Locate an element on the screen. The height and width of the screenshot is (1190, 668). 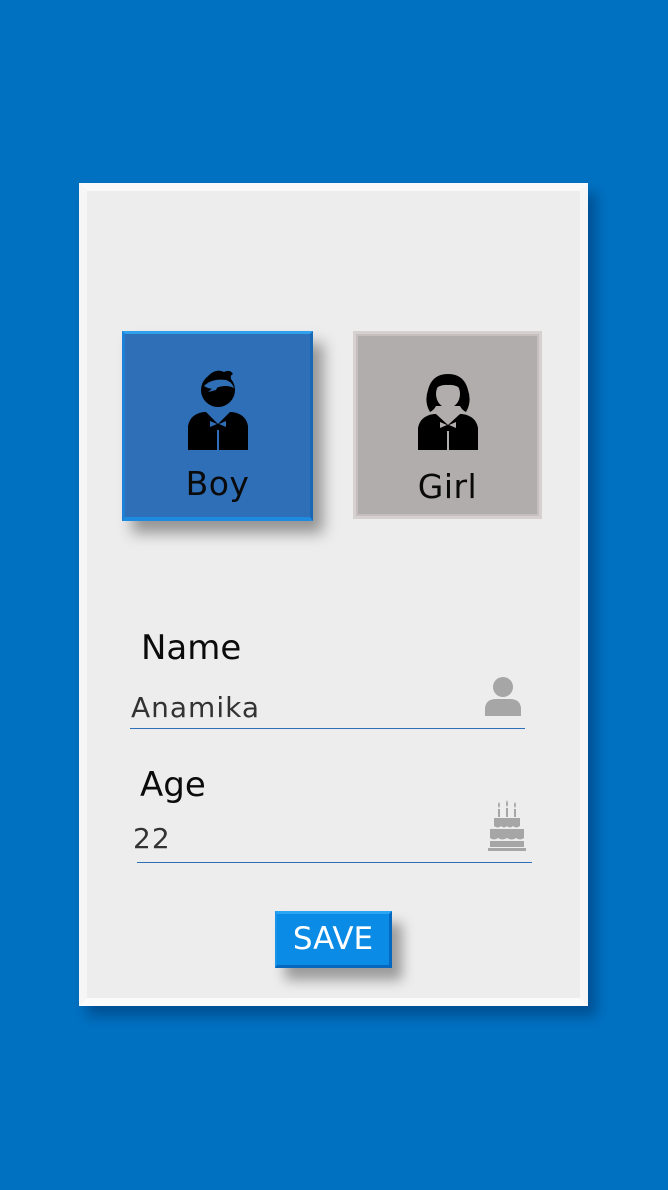
gender-option-girl: Girl is located at coordinates (447, 425).